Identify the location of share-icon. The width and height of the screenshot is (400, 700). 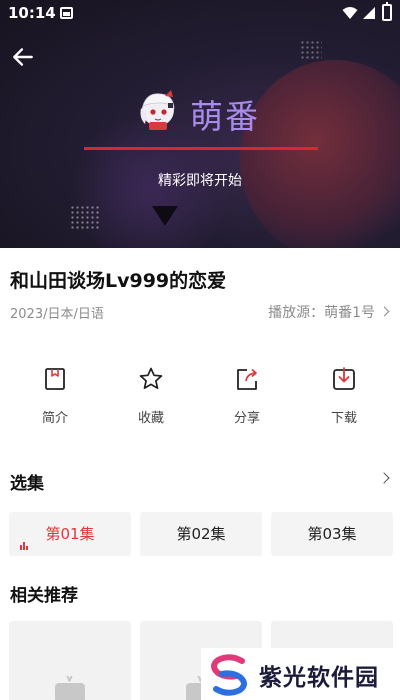
(247, 379).